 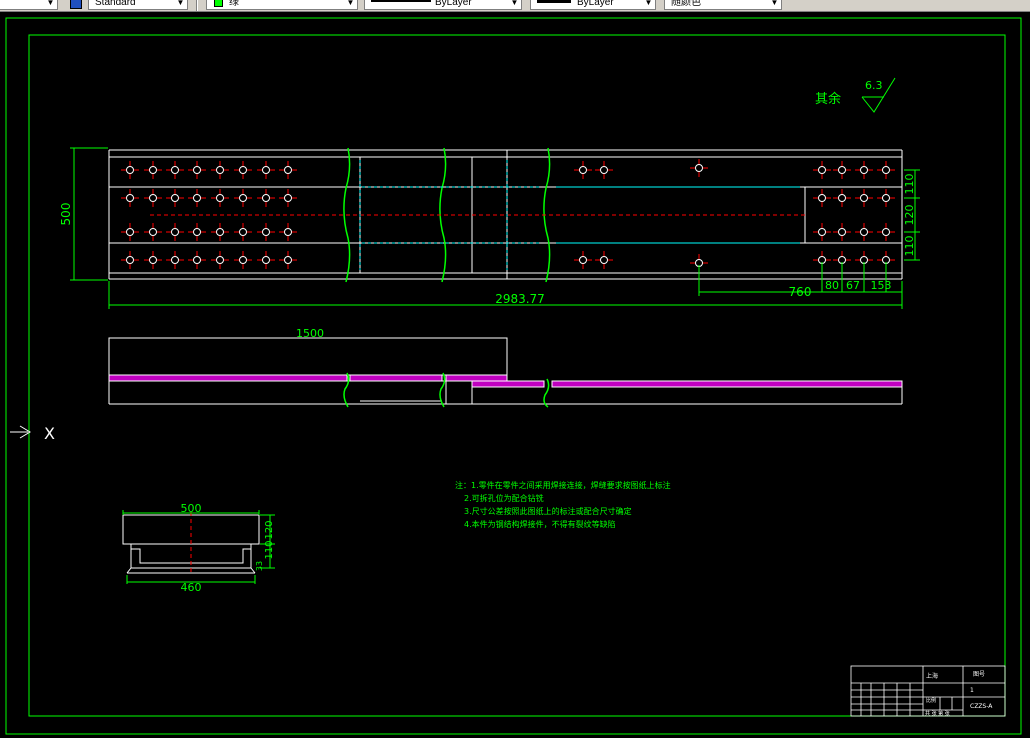 I want to click on linetype-combo: ByLayer ▼, so click(x=443, y=5).